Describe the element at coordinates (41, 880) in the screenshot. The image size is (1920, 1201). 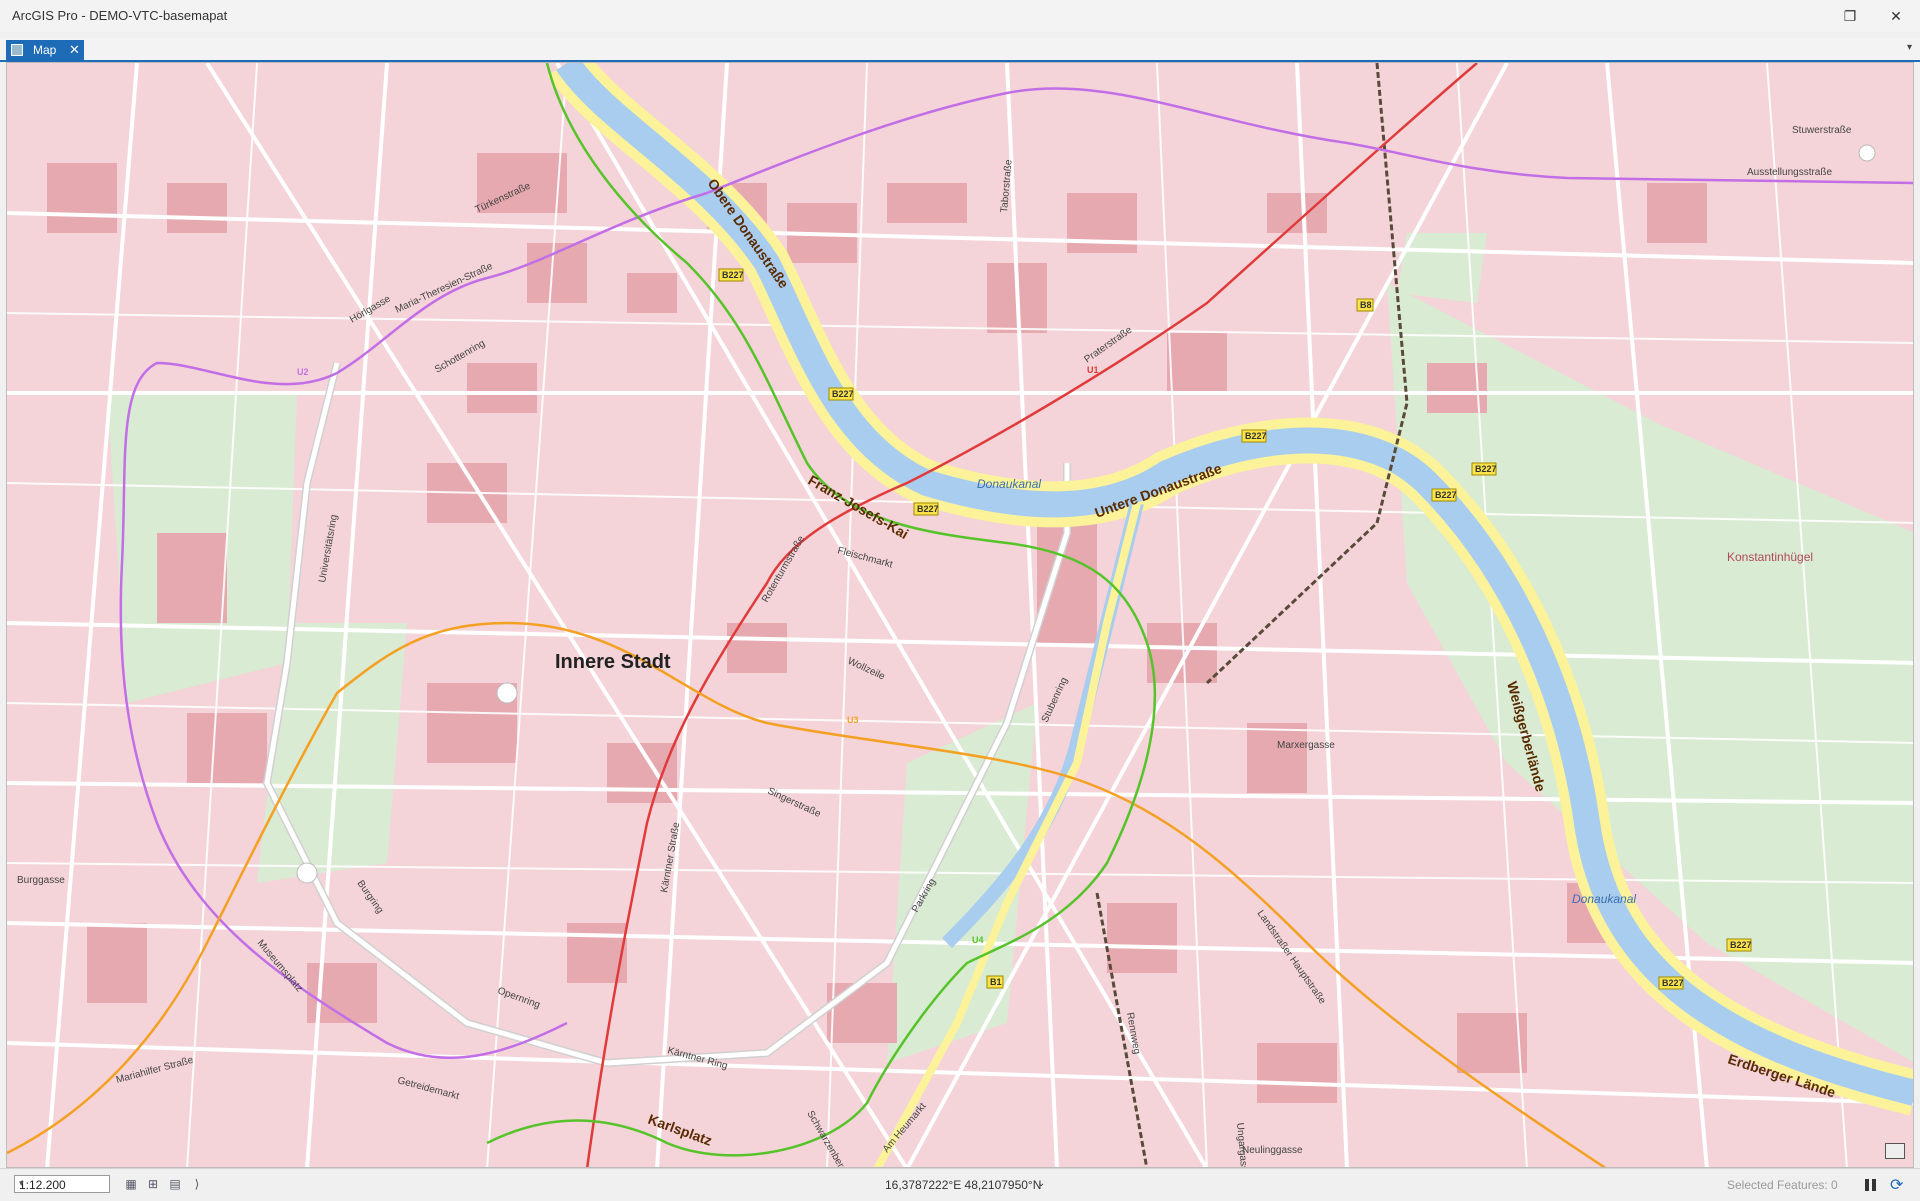
I see `street-label: Burggasse` at that location.